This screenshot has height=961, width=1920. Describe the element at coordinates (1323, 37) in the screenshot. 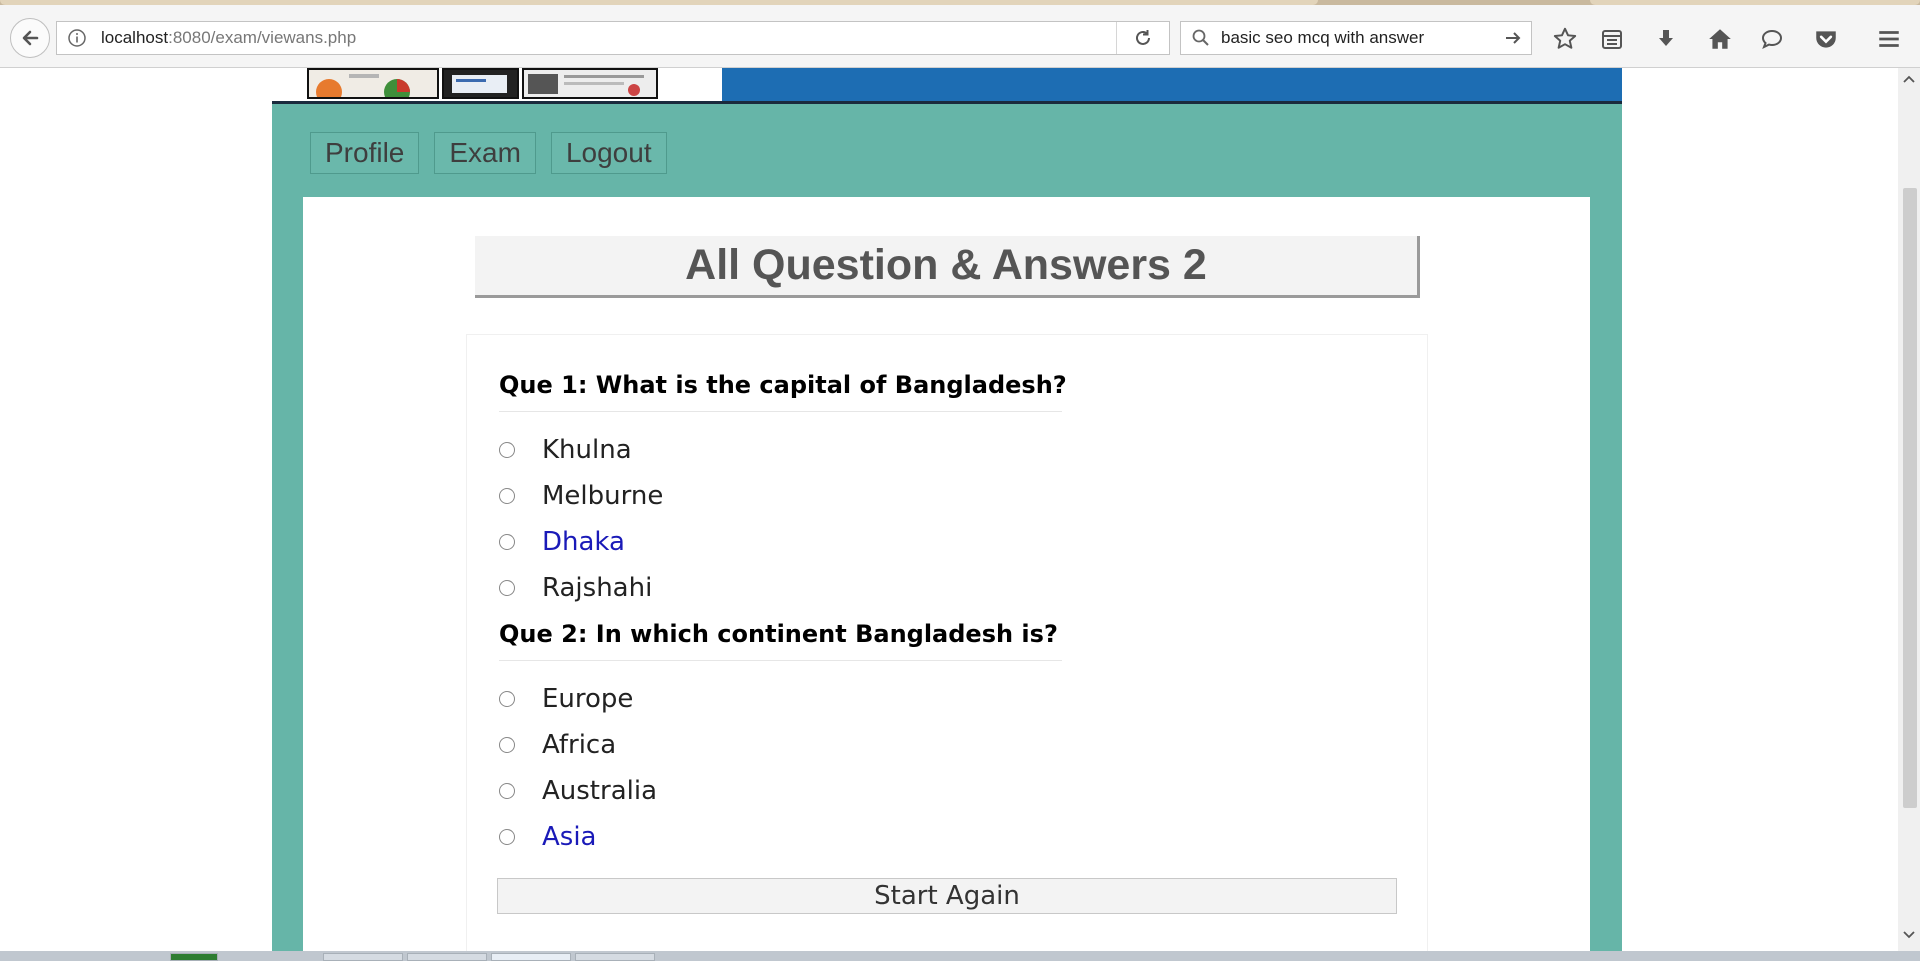

I see `search-query: basic seo mcq with answer` at that location.